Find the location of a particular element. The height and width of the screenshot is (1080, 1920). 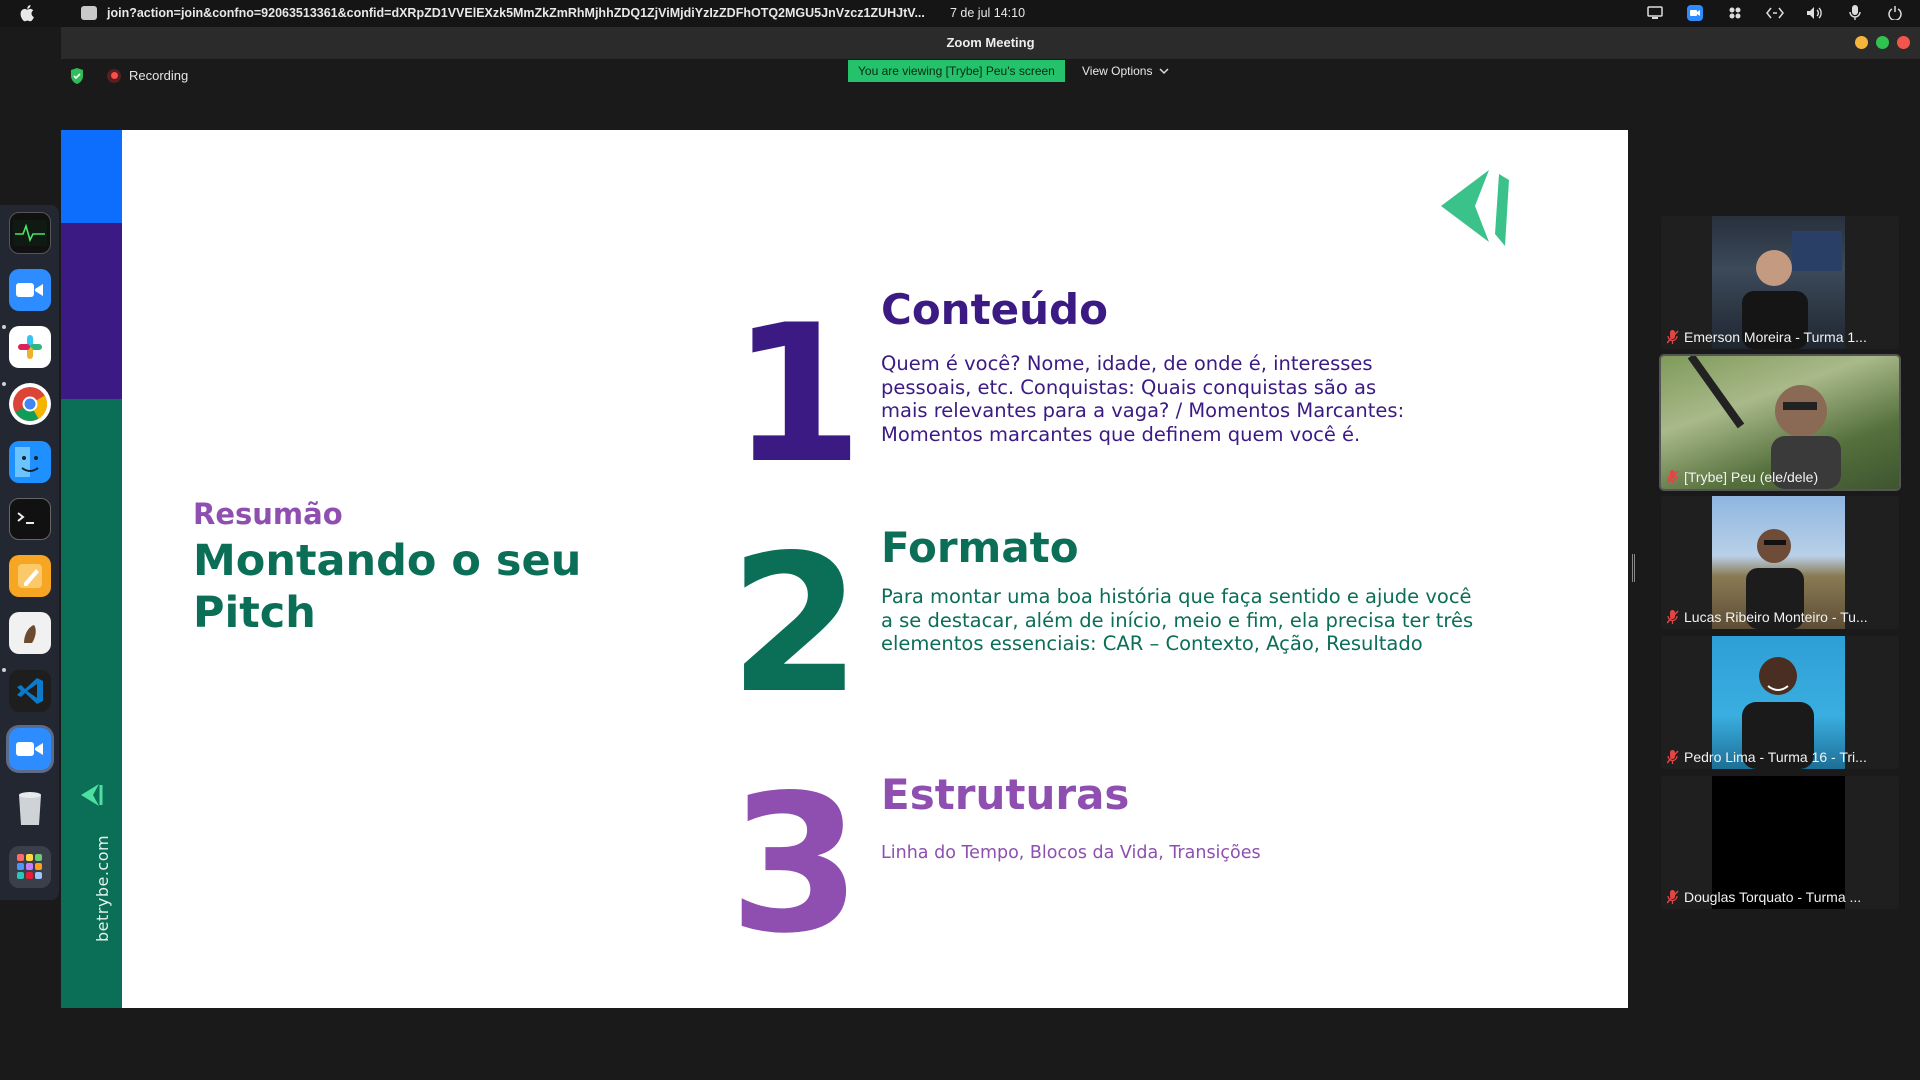

slide-title: Montando o seu Pitch is located at coordinates (387, 587).